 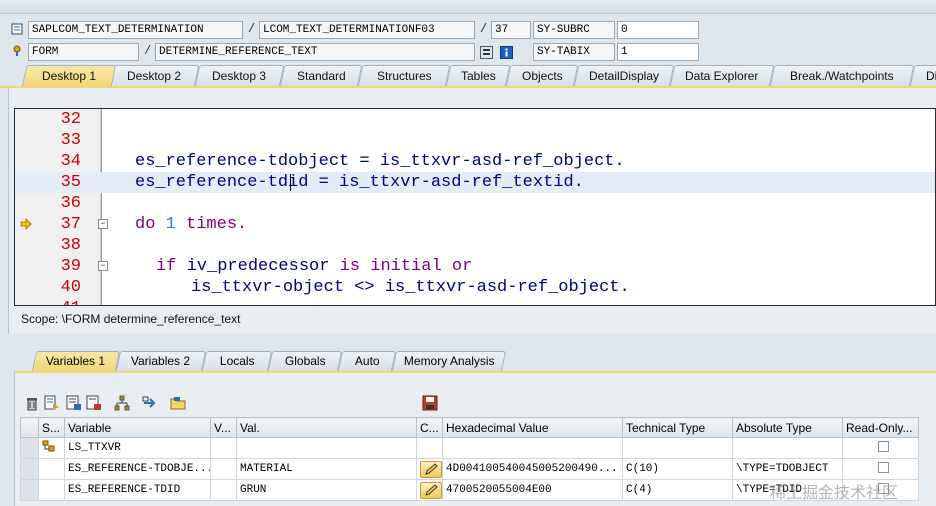 I want to click on code-line: 39 − if iv_predecessor is initial or, so click(x=475, y=266).